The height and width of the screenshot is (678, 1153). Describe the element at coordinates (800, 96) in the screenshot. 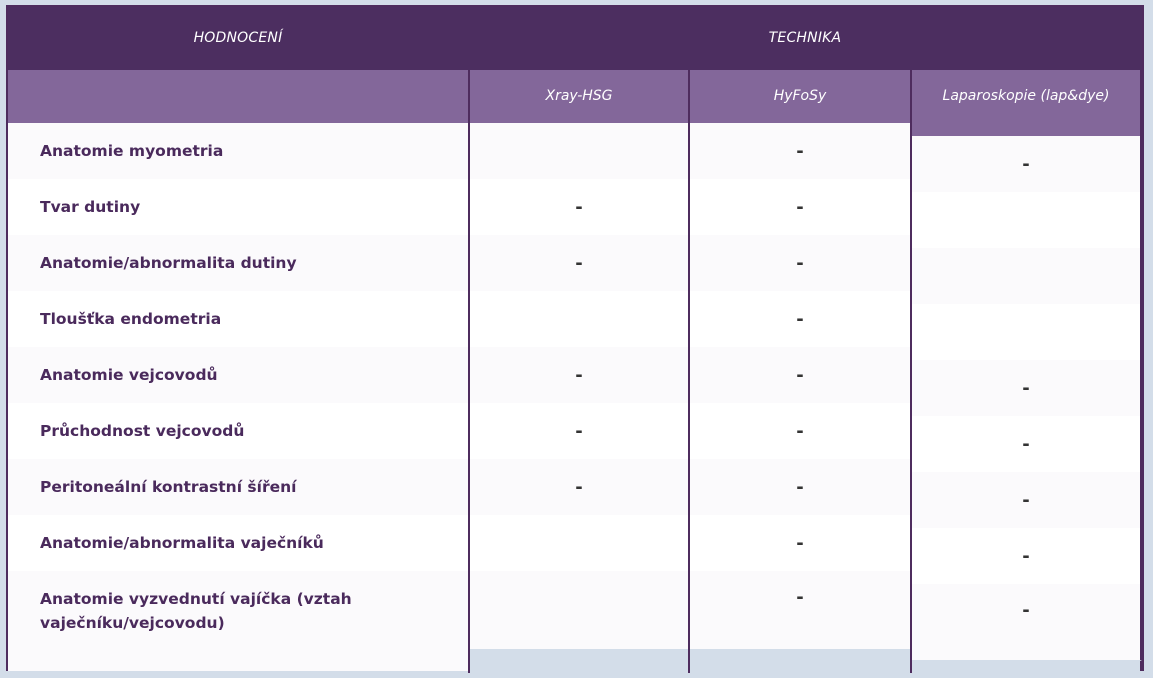

I see `hyfosy-subheader: HyFoSy` at that location.